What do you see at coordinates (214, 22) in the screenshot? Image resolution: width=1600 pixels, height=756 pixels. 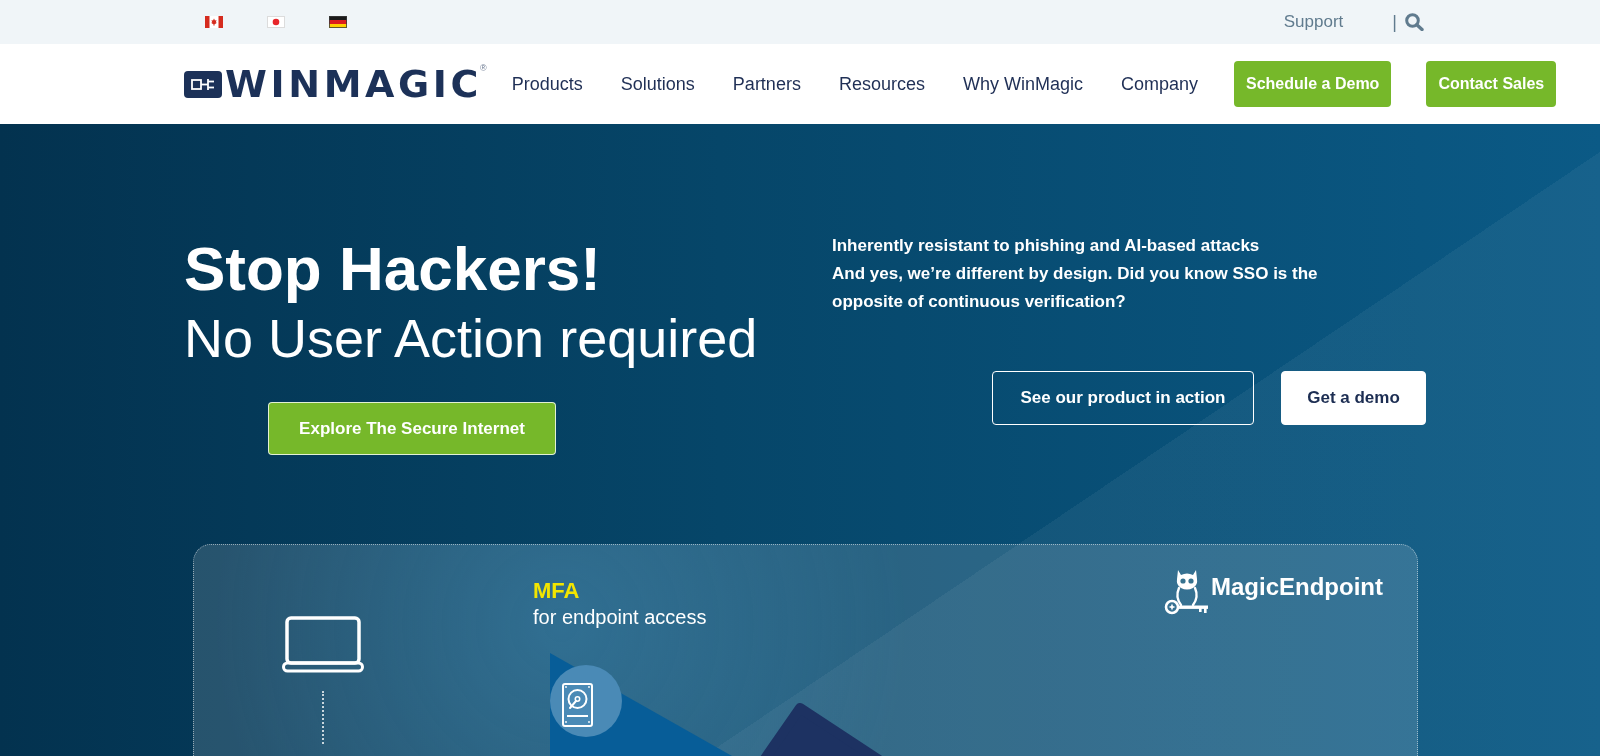 I see `canada-flag-icon` at bounding box center [214, 22].